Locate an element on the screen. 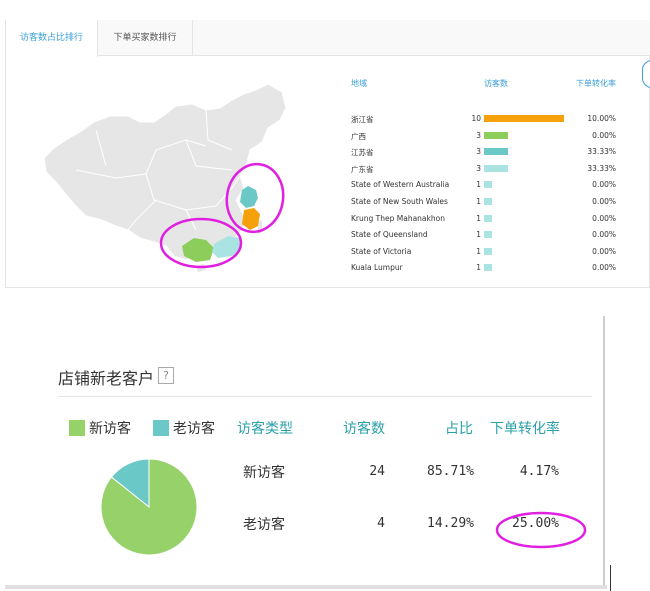 Image resolution: width=650 pixels, height=591 pixels. row-new-type: 新访客 is located at coordinates (264, 473).